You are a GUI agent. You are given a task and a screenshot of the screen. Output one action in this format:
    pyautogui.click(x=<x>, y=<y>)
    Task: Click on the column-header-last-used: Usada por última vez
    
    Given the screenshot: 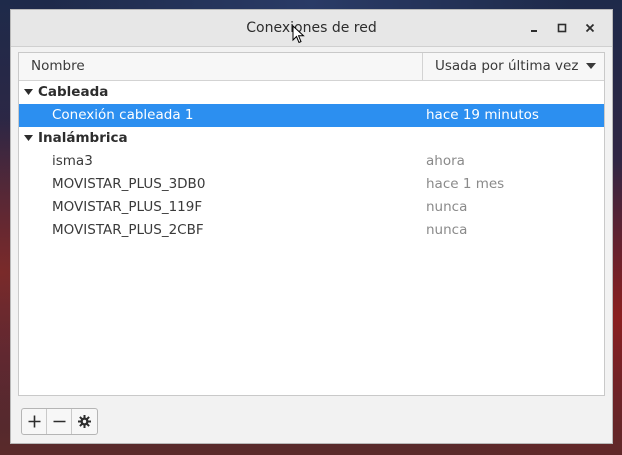 What is the action you would take?
    pyautogui.click(x=514, y=66)
    